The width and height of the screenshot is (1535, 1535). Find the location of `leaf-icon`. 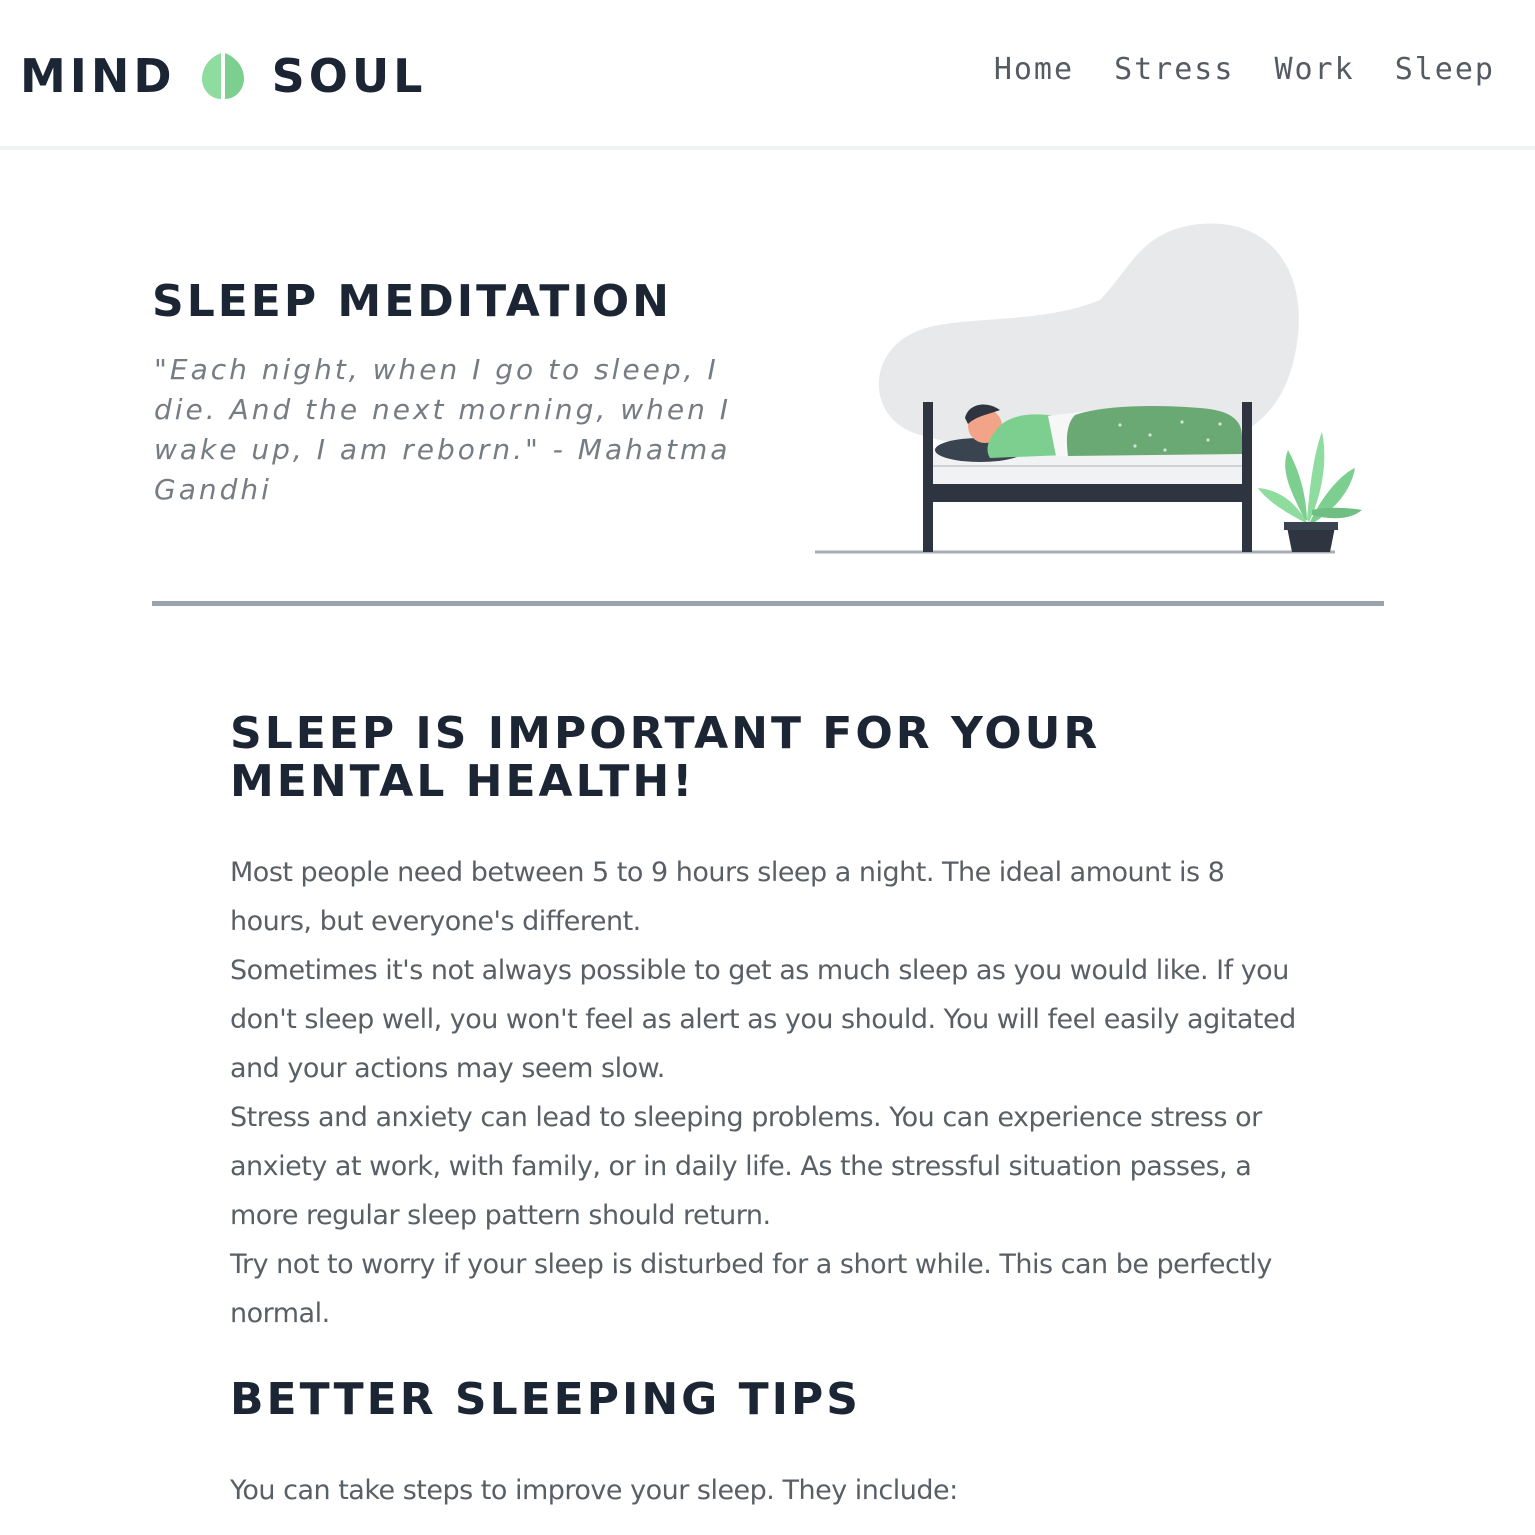

leaf-icon is located at coordinates (222, 76).